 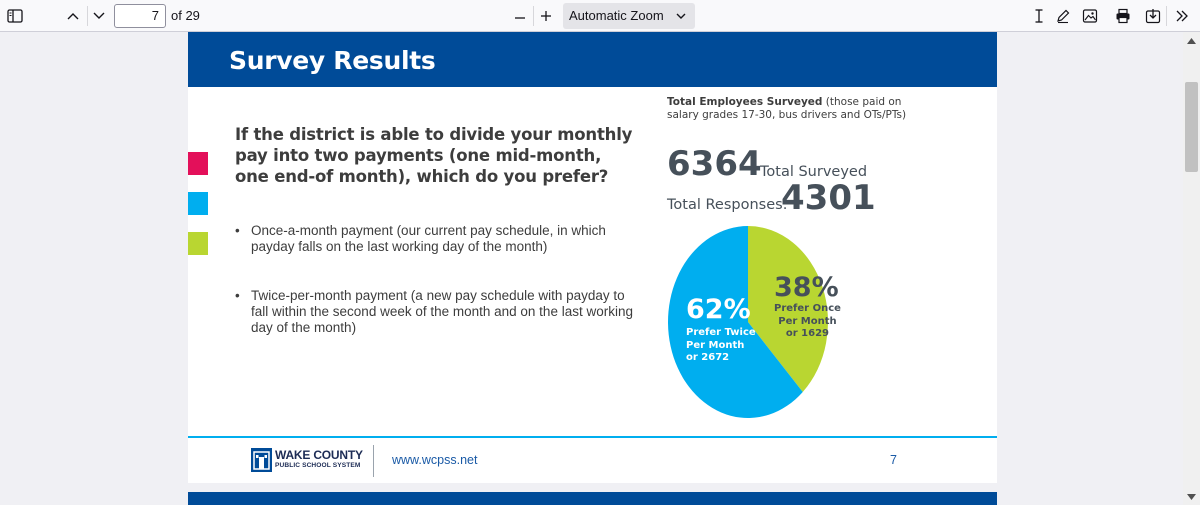 What do you see at coordinates (1166, 16) in the screenshot?
I see `toolbar-divider` at bounding box center [1166, 16].